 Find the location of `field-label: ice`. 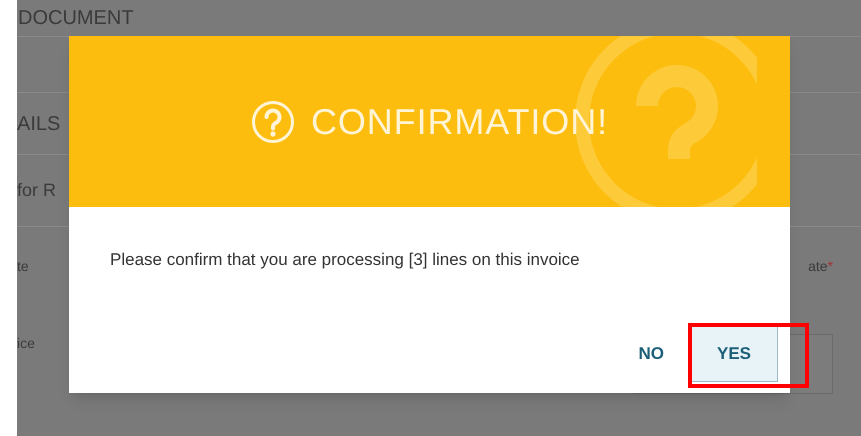

field-label: ice is located at coordinates (26, 343).